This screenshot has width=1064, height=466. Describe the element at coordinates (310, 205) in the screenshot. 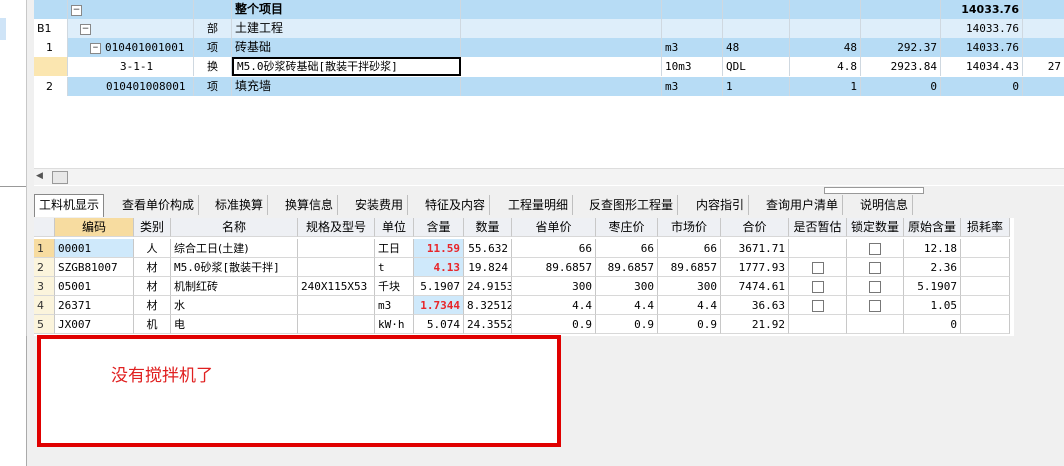

I see `tab-conversion-info: 换算信息` at that location.